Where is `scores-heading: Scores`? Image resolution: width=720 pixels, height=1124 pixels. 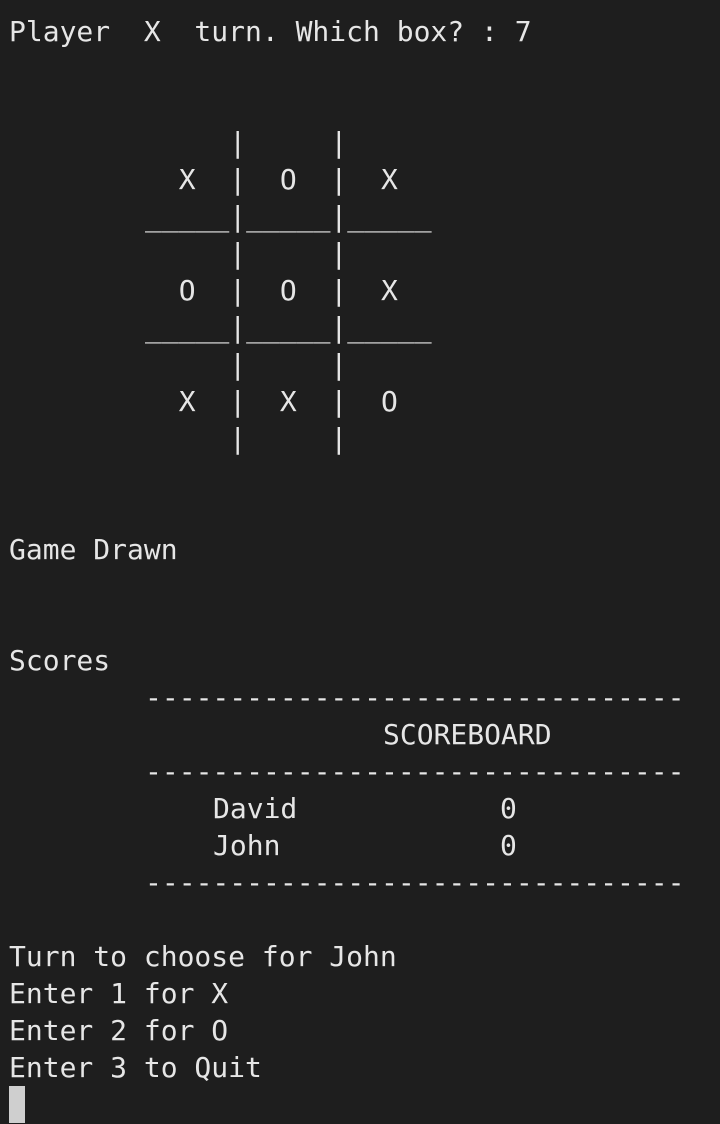
scores-heading: Scores is located at coordinates (60, 660).